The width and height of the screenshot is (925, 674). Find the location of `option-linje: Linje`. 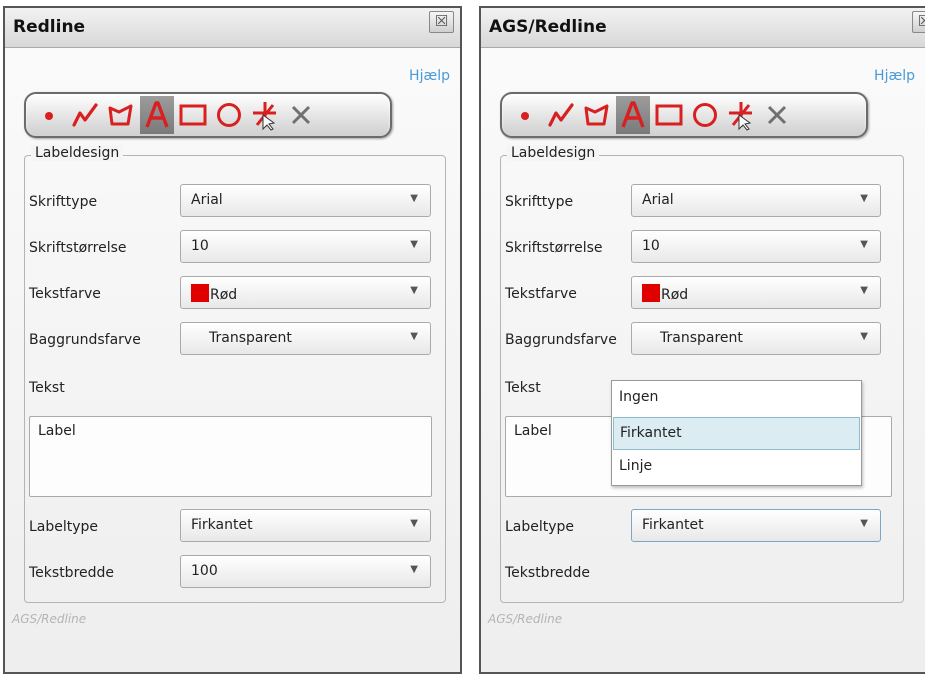

option-linje: Linje is located at coordinates (736, 467).